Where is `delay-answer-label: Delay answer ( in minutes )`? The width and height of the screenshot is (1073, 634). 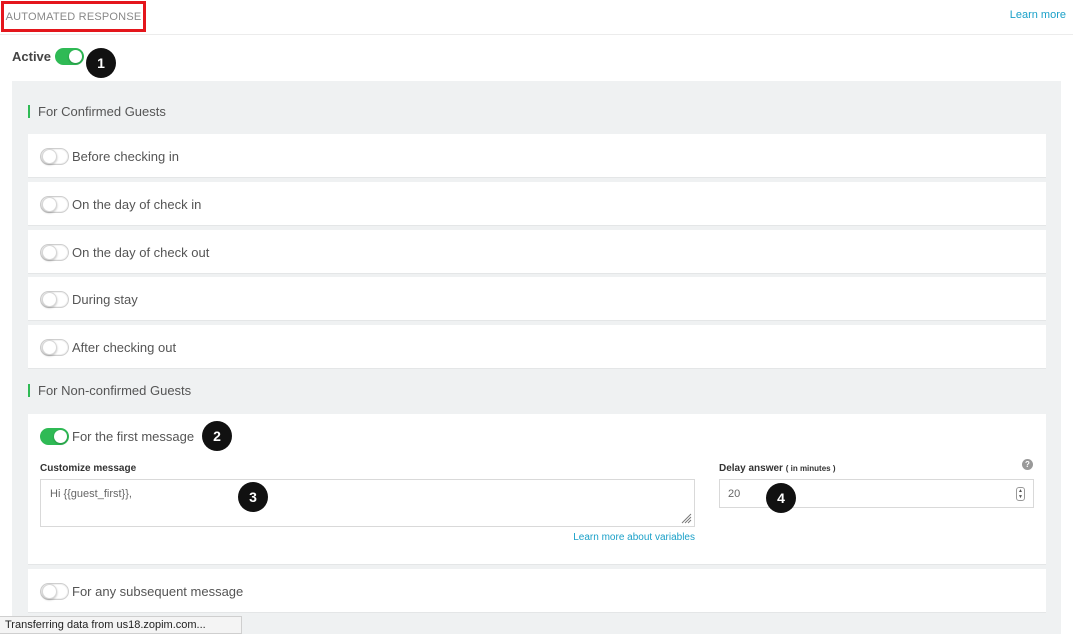
delay-answer-label: Delay answer ( in minutes ) is located at coordinates (777, 468).